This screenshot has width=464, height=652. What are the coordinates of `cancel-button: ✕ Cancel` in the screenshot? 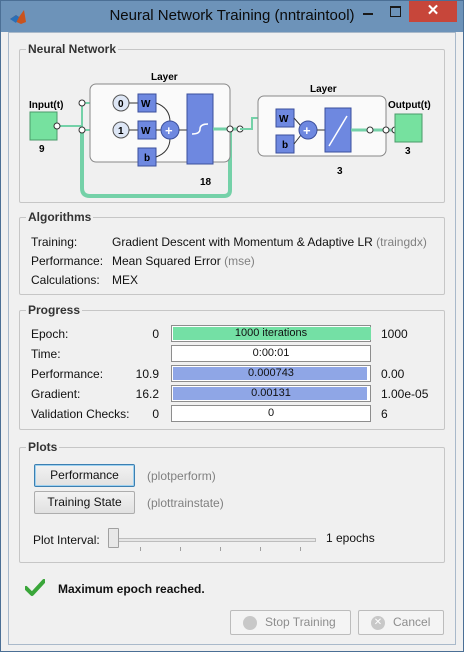 It's located at (401, 622).